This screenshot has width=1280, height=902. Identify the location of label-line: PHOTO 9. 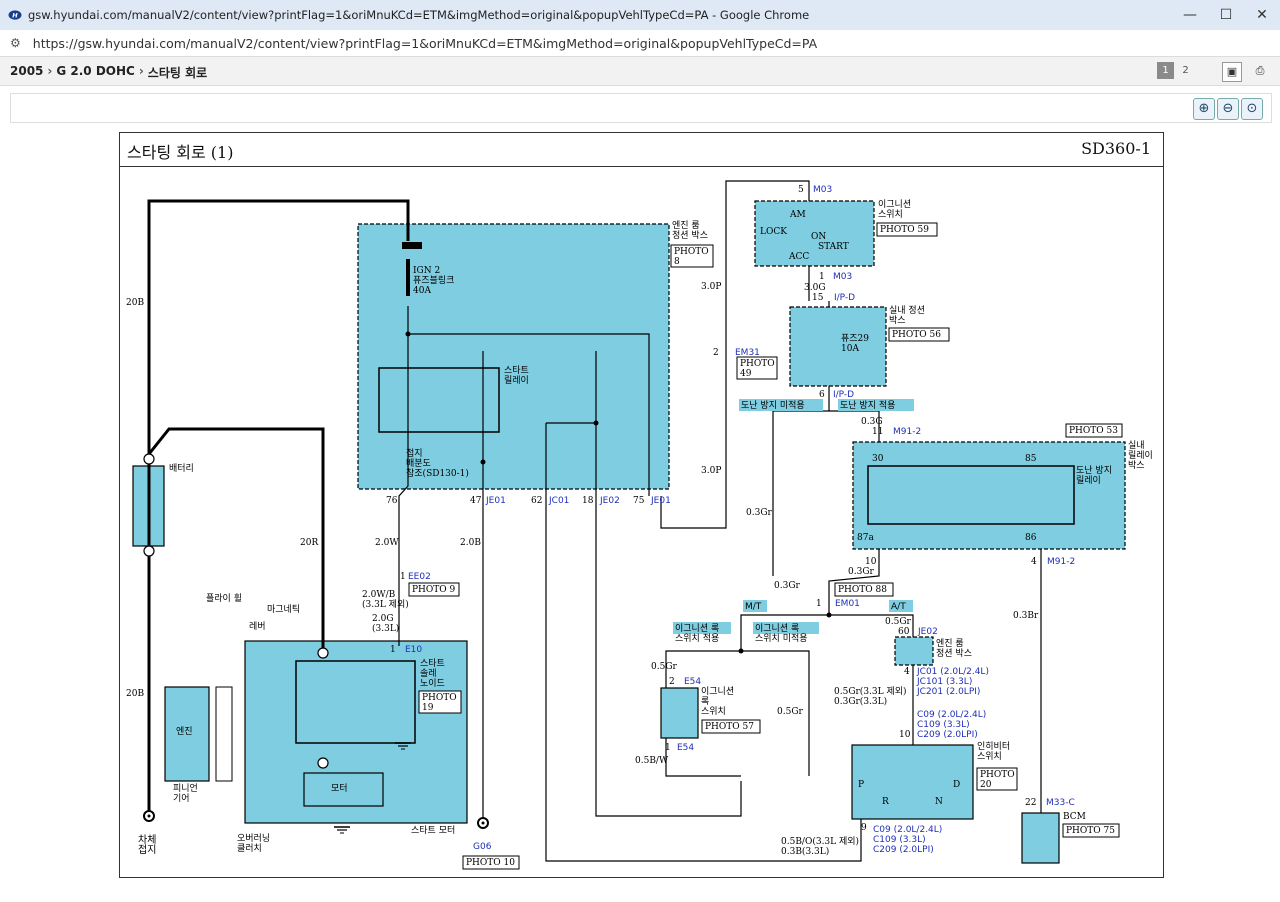
(434, 590).